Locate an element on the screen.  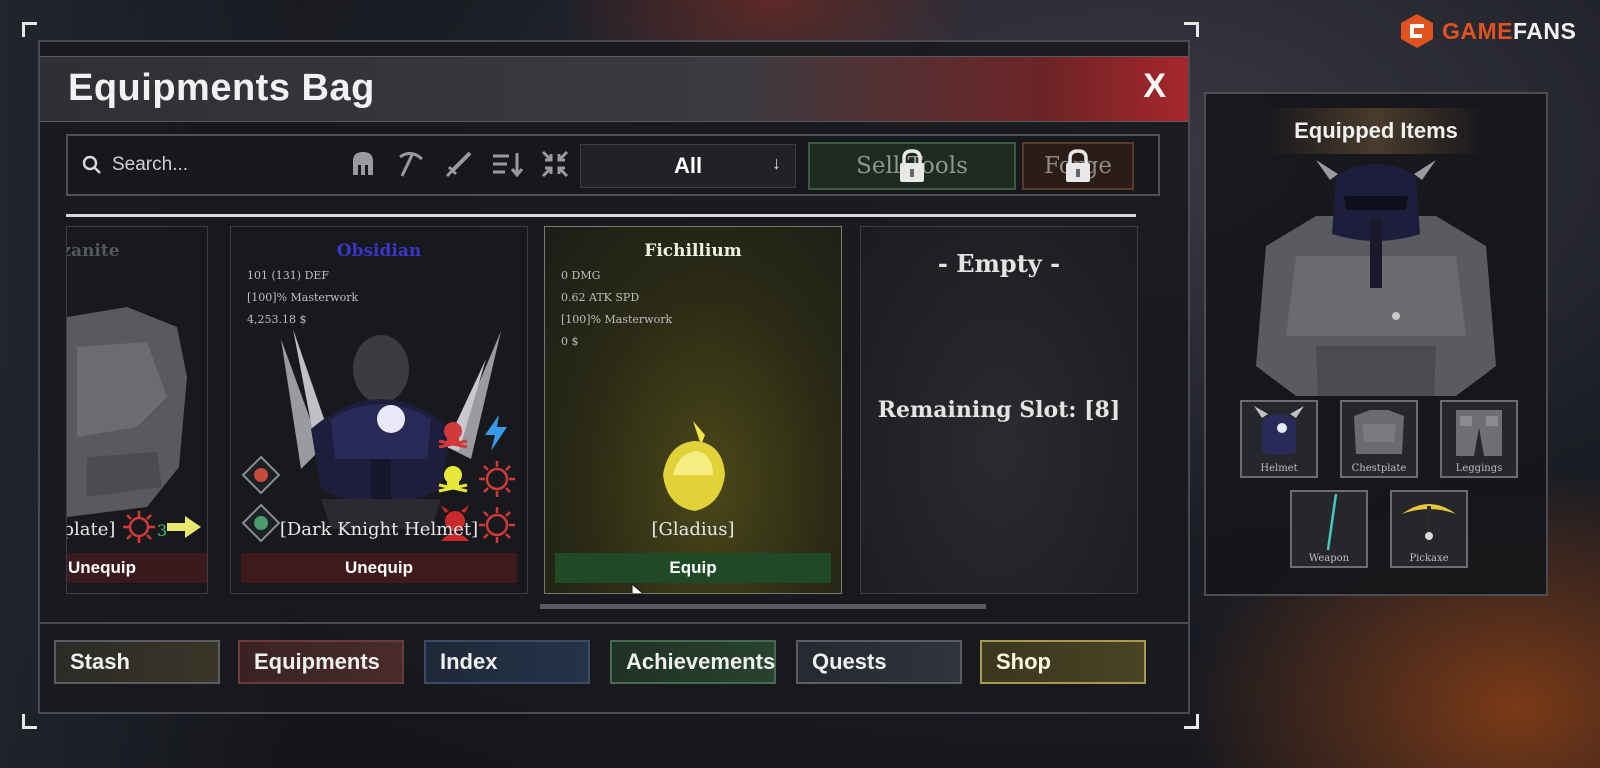
close-button: X is located at coordinates (1154, 86).